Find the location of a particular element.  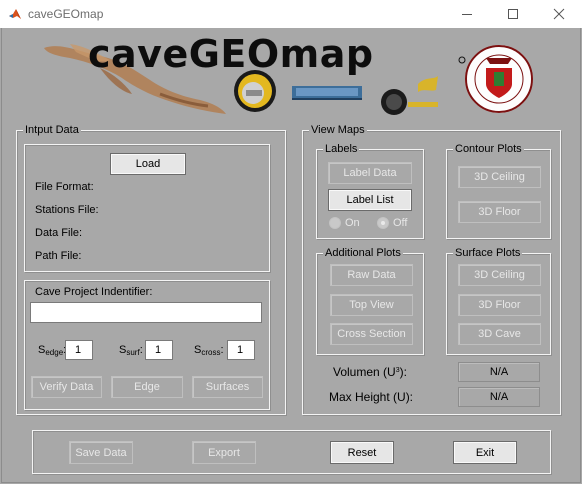

cave-project-label: Cave Project Indentifier: is located at coordinates (94, 292).